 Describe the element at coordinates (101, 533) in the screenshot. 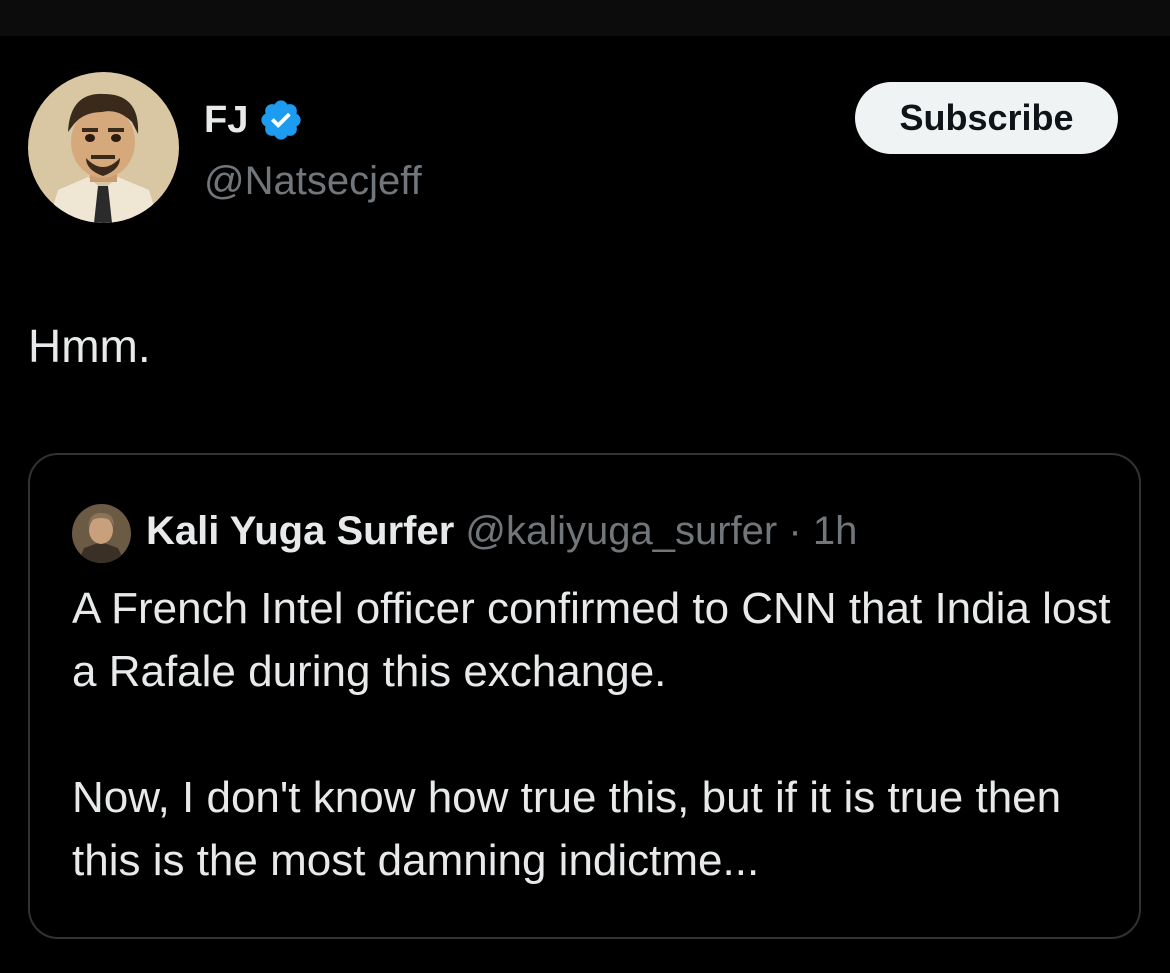

I see `quoted-author-avatar` at that location.